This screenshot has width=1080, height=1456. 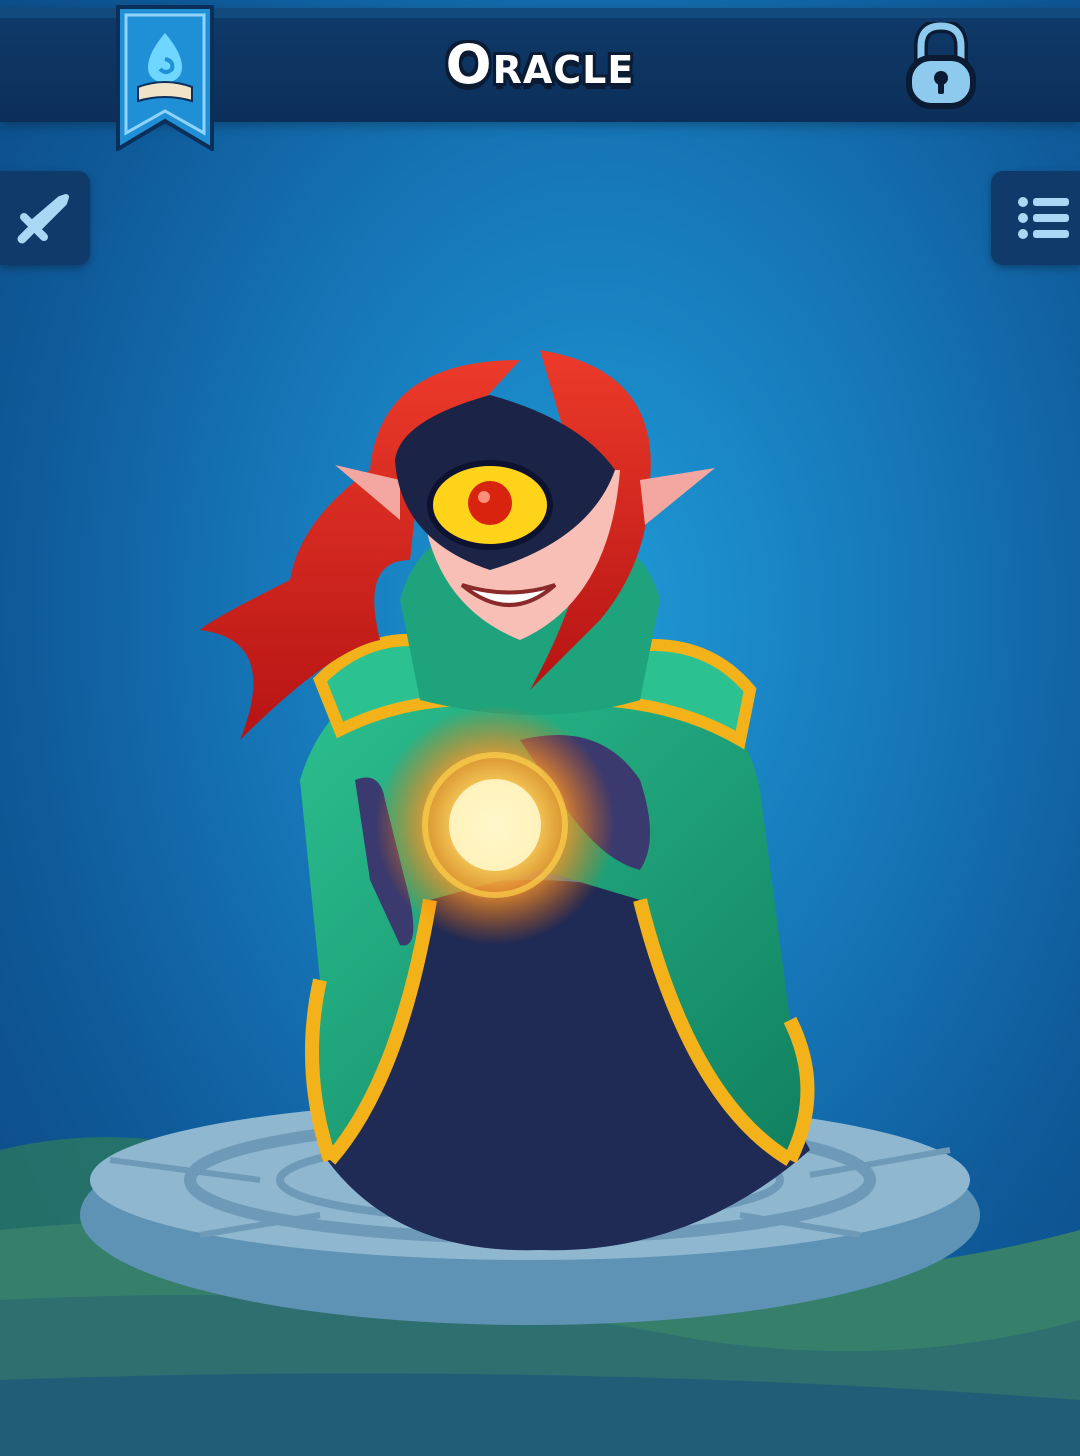 What do you see at coordinates (1043, 218) in the screenshot?
I see `list-icon` at bounding box center [1043, 218].